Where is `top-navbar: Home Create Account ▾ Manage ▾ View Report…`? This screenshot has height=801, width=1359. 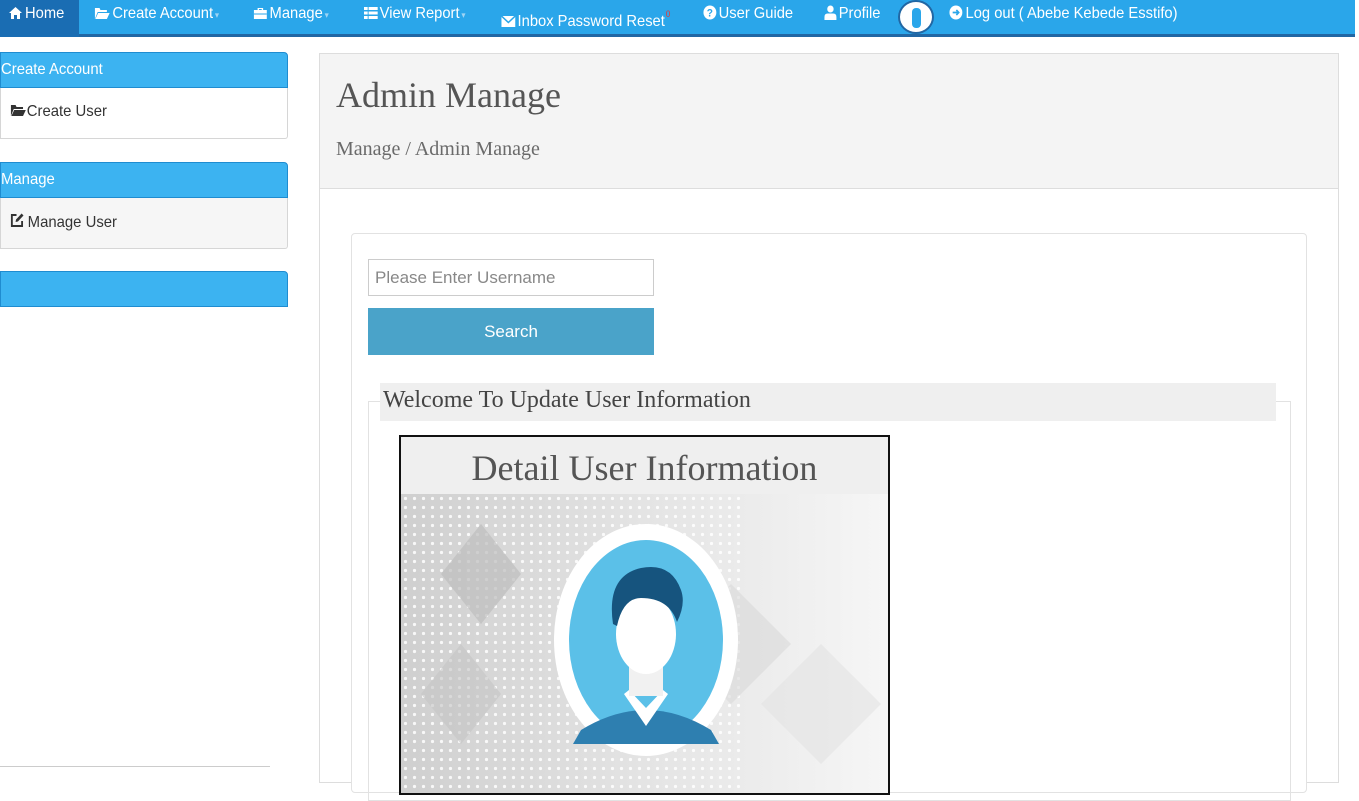
top-navbar: Home Create Account ▾ Manage ▾ View Report… is located at coordinates (677, 18).